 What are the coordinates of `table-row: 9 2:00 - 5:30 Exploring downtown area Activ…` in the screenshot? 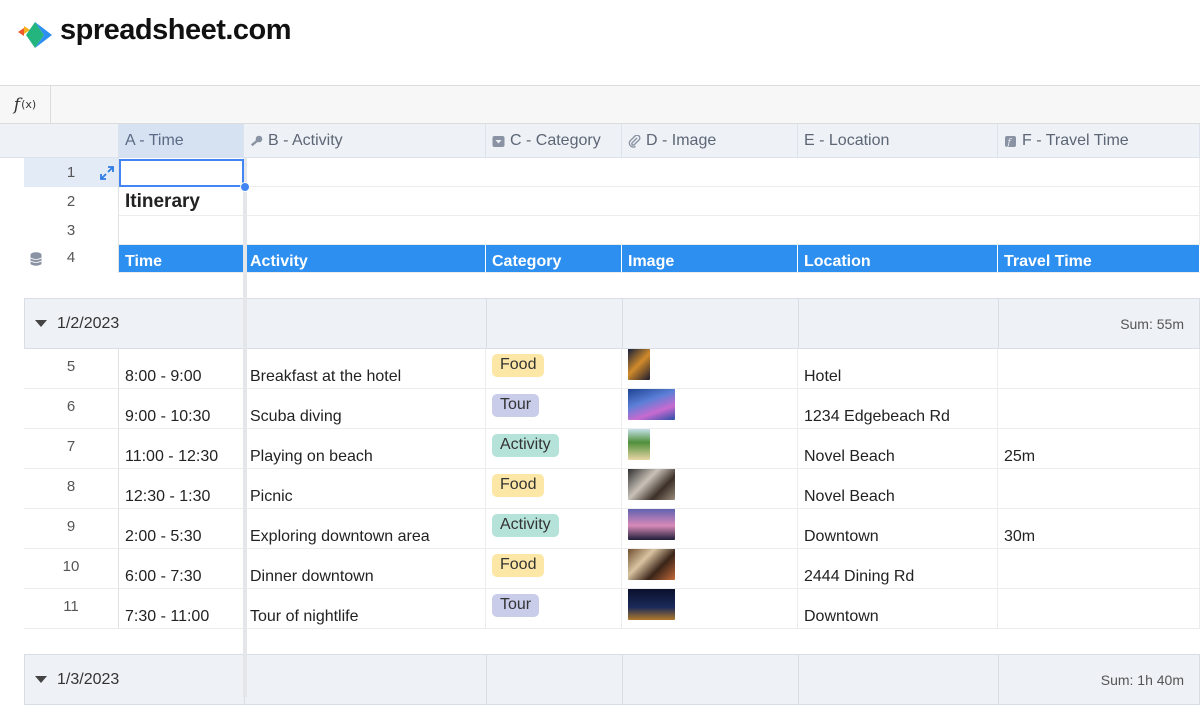 It's located at (612, 529).